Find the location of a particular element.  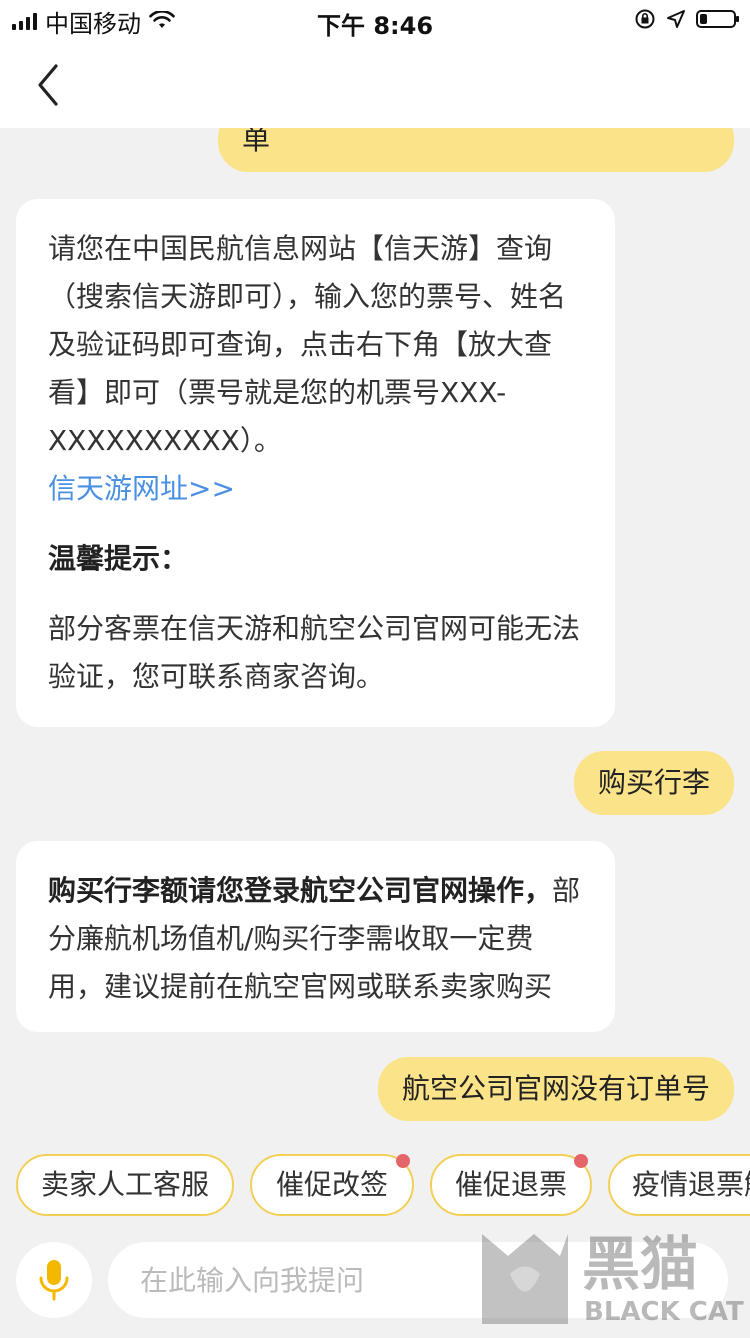

quick-reply-urge-change: 催促改签 is located at coordinates (332, 1185).